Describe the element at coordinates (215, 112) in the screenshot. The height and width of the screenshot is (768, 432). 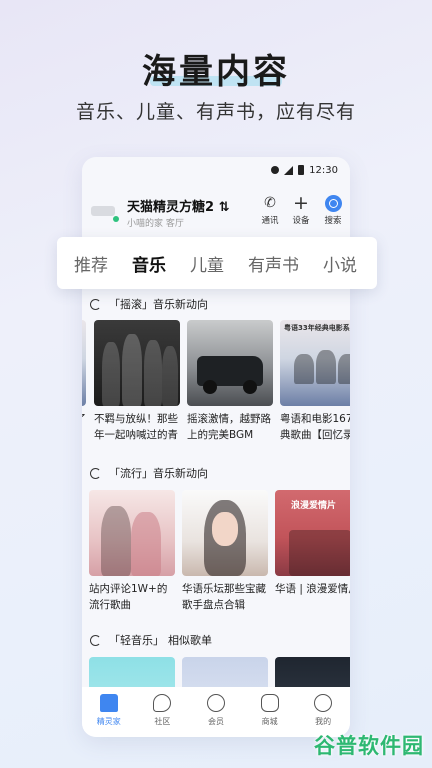
I see `promo-subtitle: 音乐、儿童、有声书，应有尽有` at that location.